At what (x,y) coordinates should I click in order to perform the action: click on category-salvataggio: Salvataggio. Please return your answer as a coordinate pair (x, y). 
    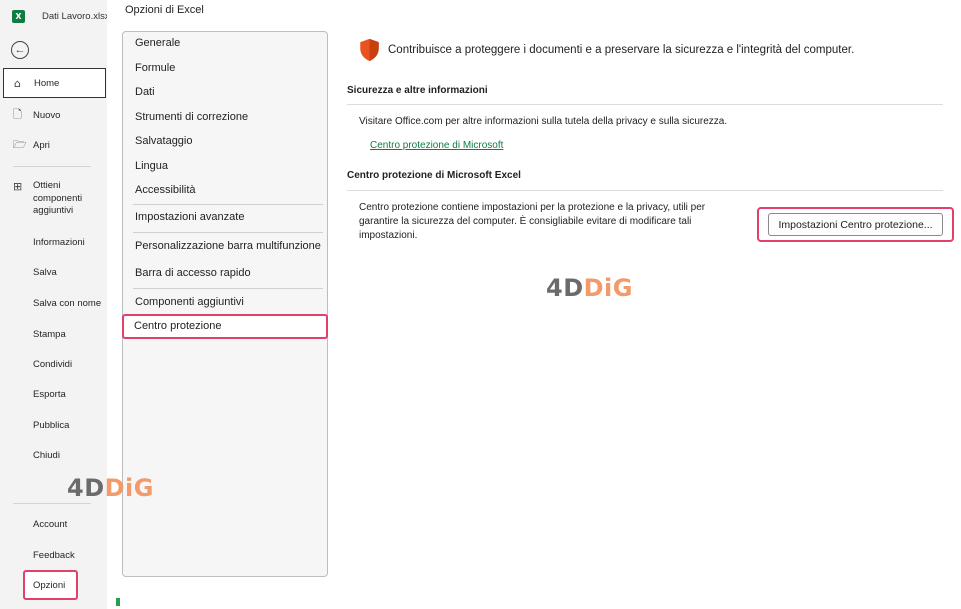
    Looking at the image, I should click on (164, 141).